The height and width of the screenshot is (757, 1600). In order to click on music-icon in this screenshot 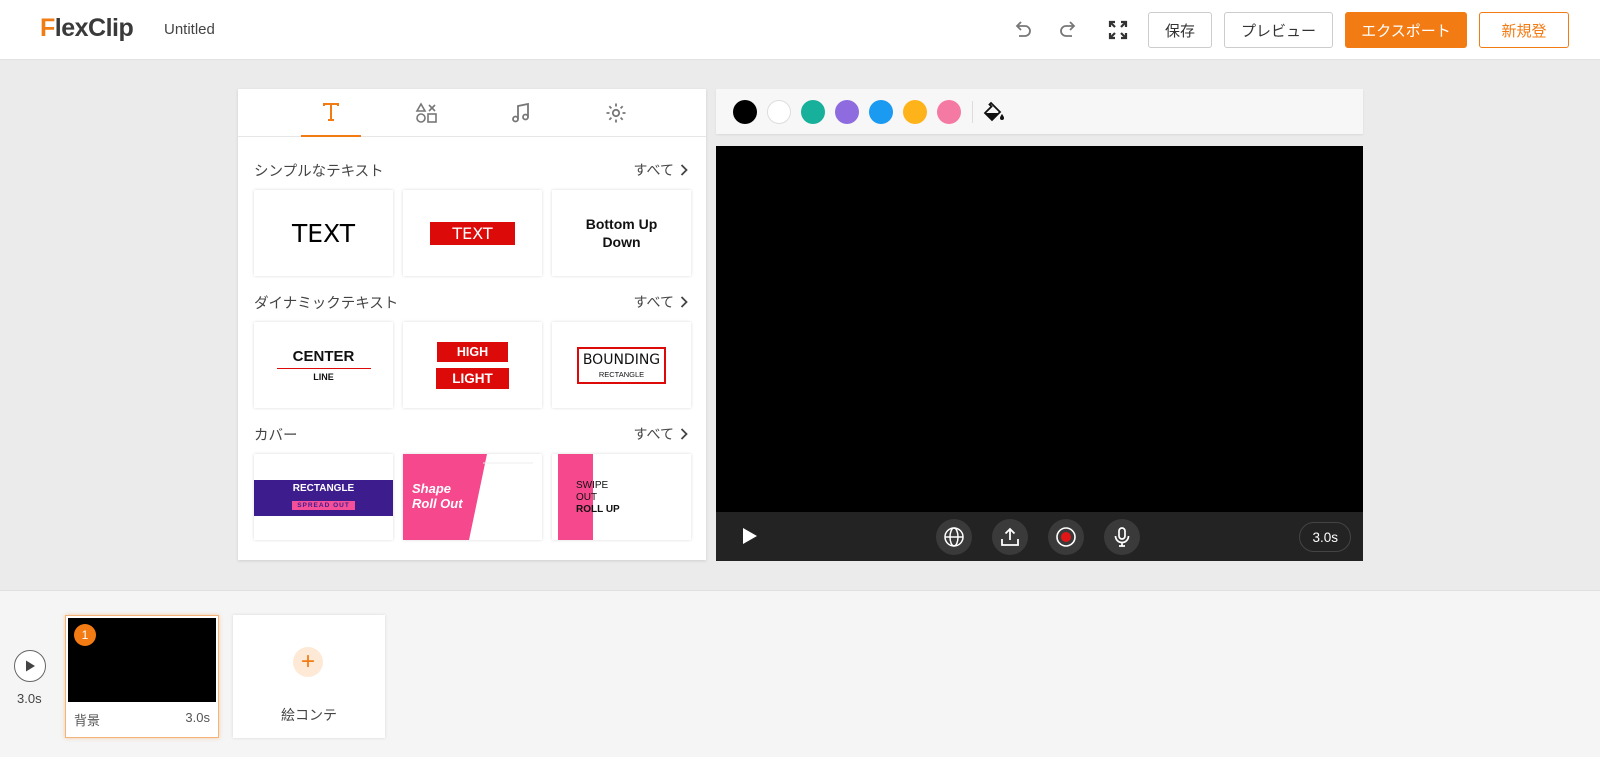, I will do `click(520, 112)`.